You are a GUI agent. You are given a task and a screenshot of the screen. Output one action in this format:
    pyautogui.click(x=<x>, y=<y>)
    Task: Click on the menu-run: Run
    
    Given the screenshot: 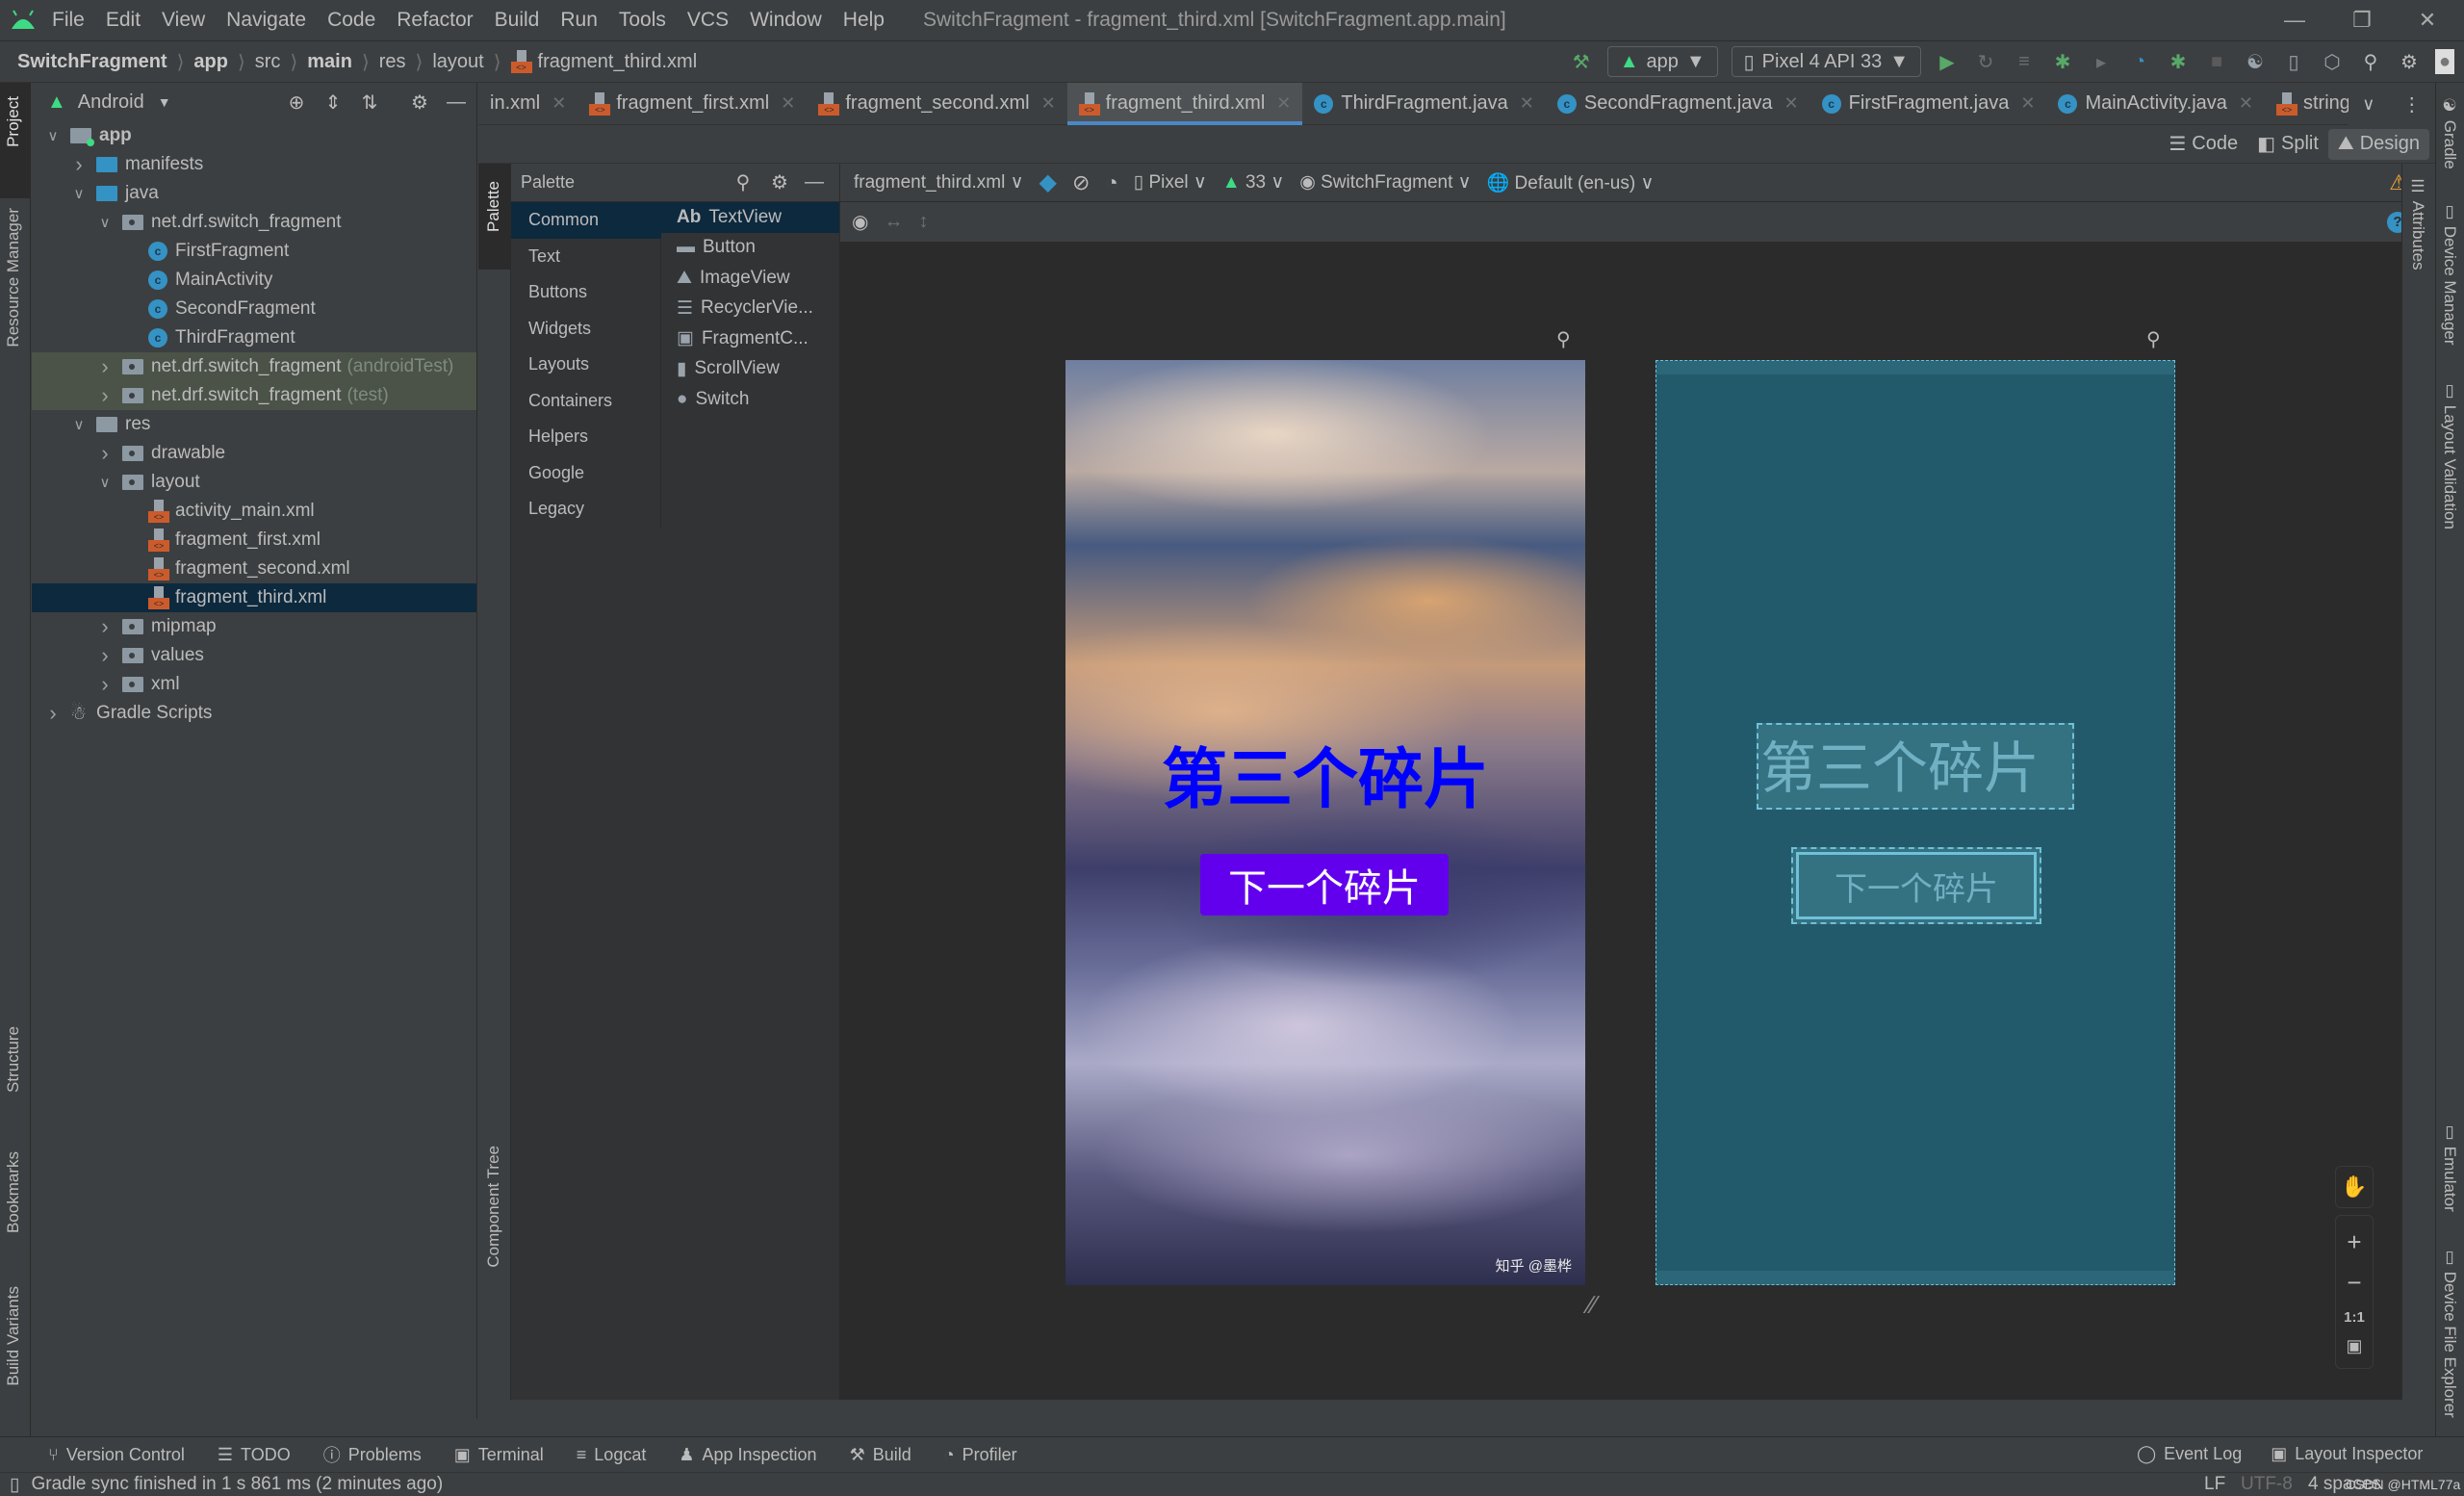 What is the action you would take?
    pyautogui.click(x=579, y=21)
    